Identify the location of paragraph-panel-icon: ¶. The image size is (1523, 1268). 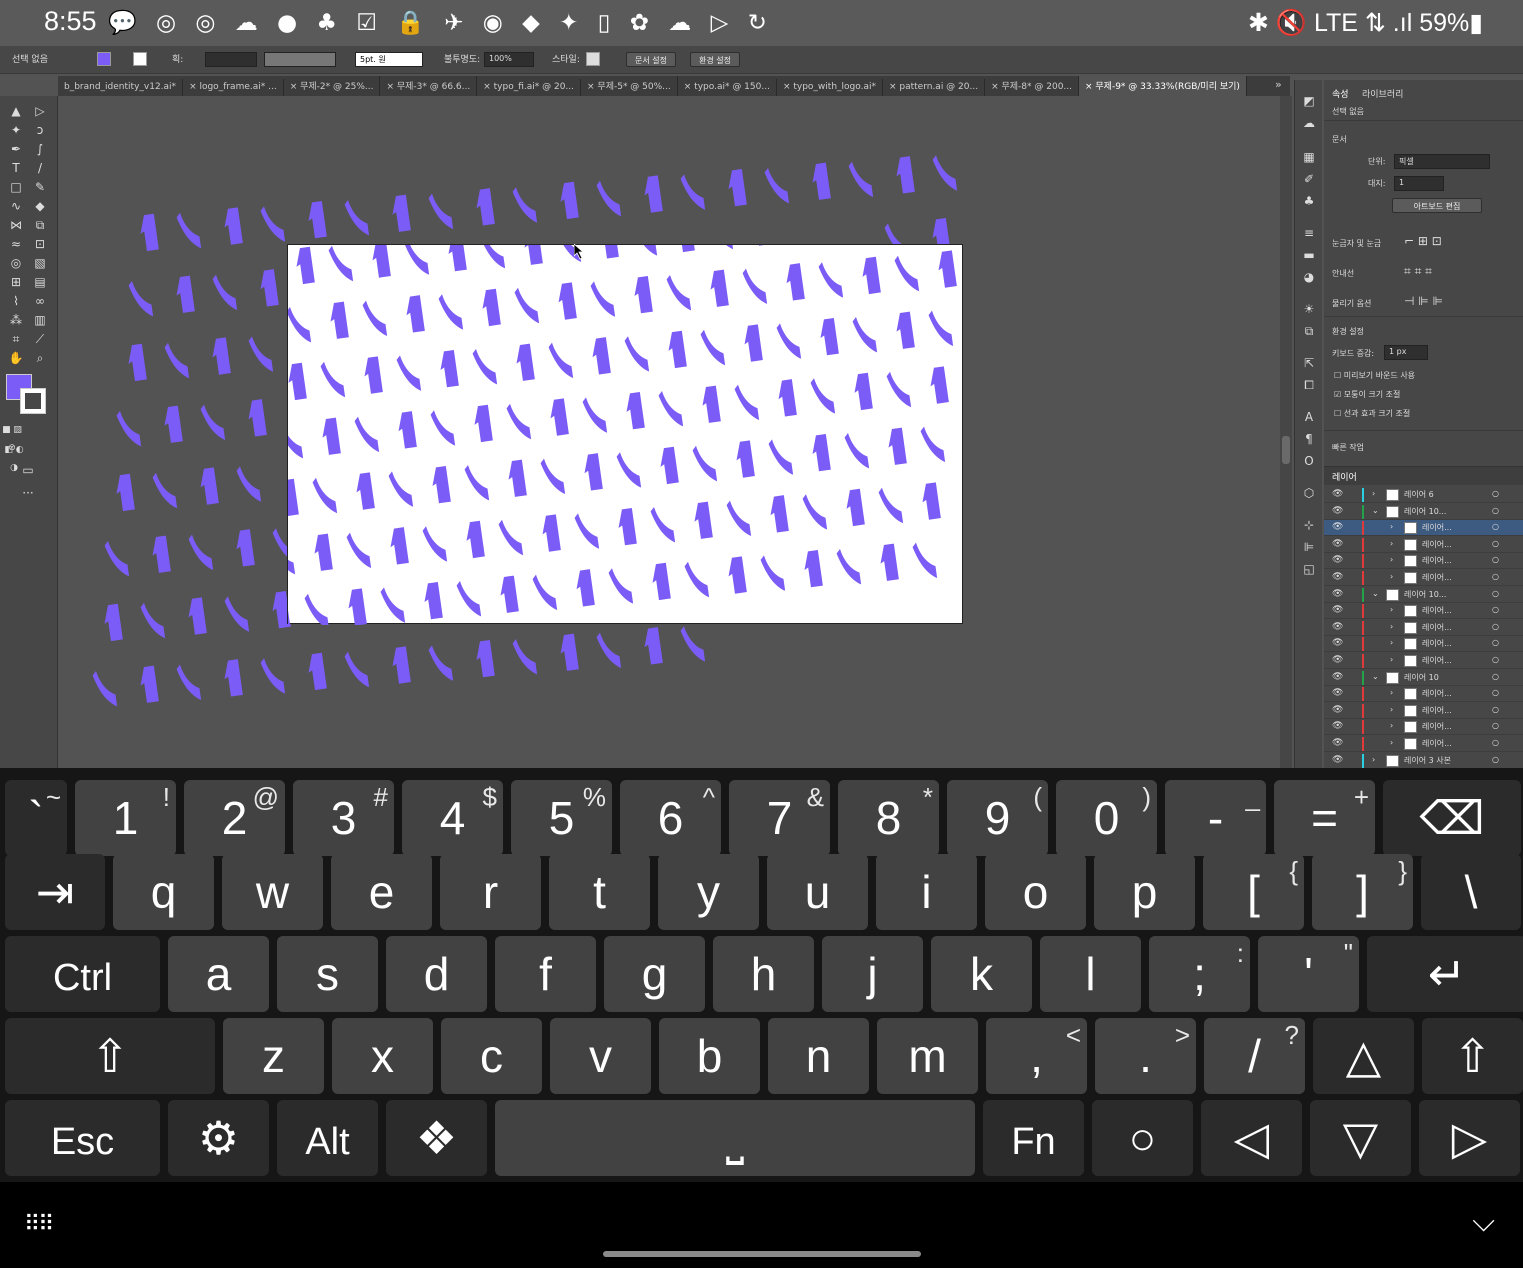
(1309, 440).